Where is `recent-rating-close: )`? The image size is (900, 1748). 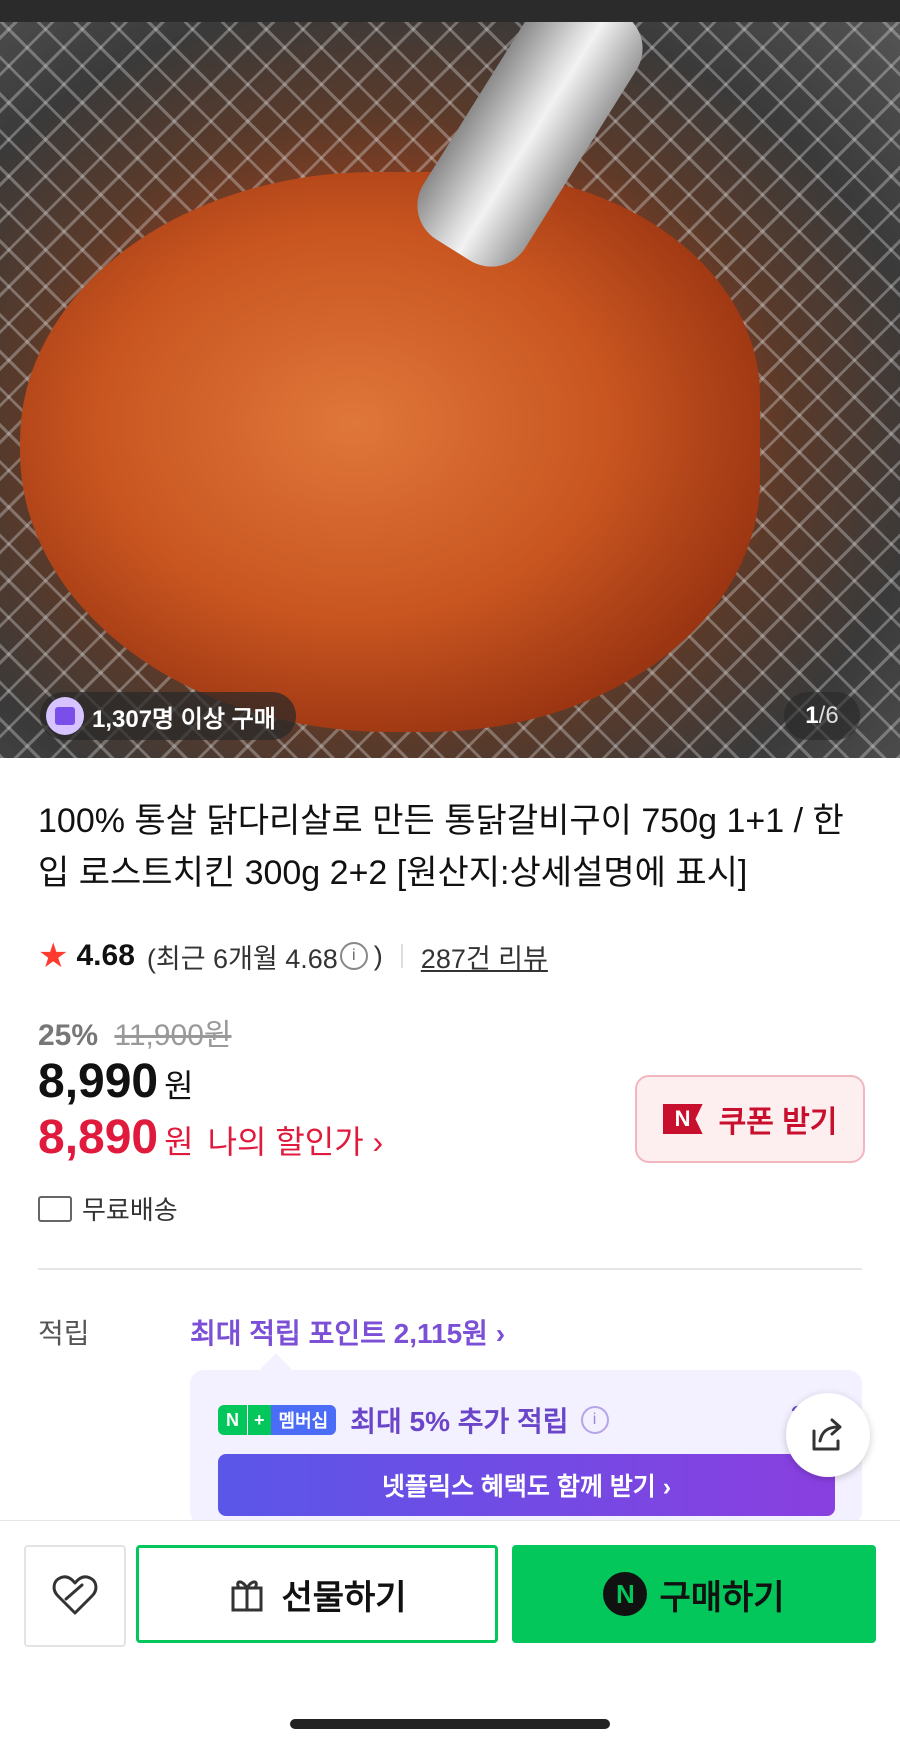
recent-rating-close: ) is located at coordinates (378, 955).